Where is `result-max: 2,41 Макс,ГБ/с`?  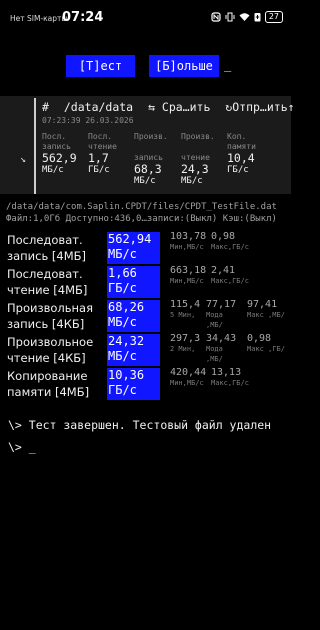
result-max: 2,41 Макс,ГБ/с is located at coordinates (230, 275).